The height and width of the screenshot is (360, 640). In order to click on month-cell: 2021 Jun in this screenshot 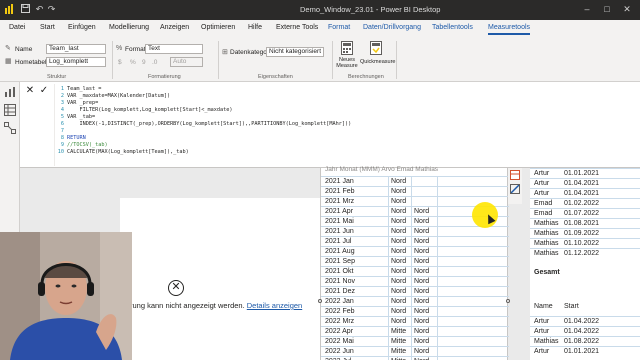, I will do `click(339, 231)`.